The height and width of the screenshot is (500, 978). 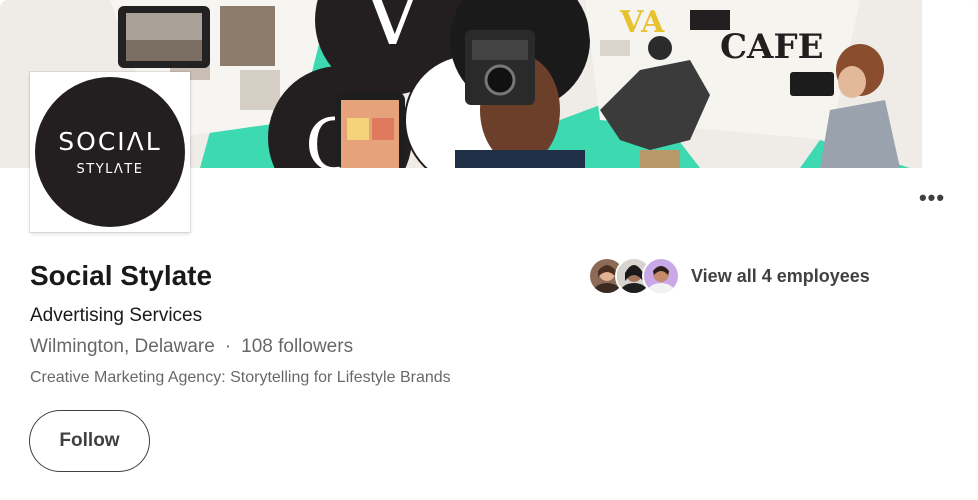 What do you see at coordinates (642, 22) in the screenshot?
I see `cover-word-va: VA` at bounding box center [642, 22].